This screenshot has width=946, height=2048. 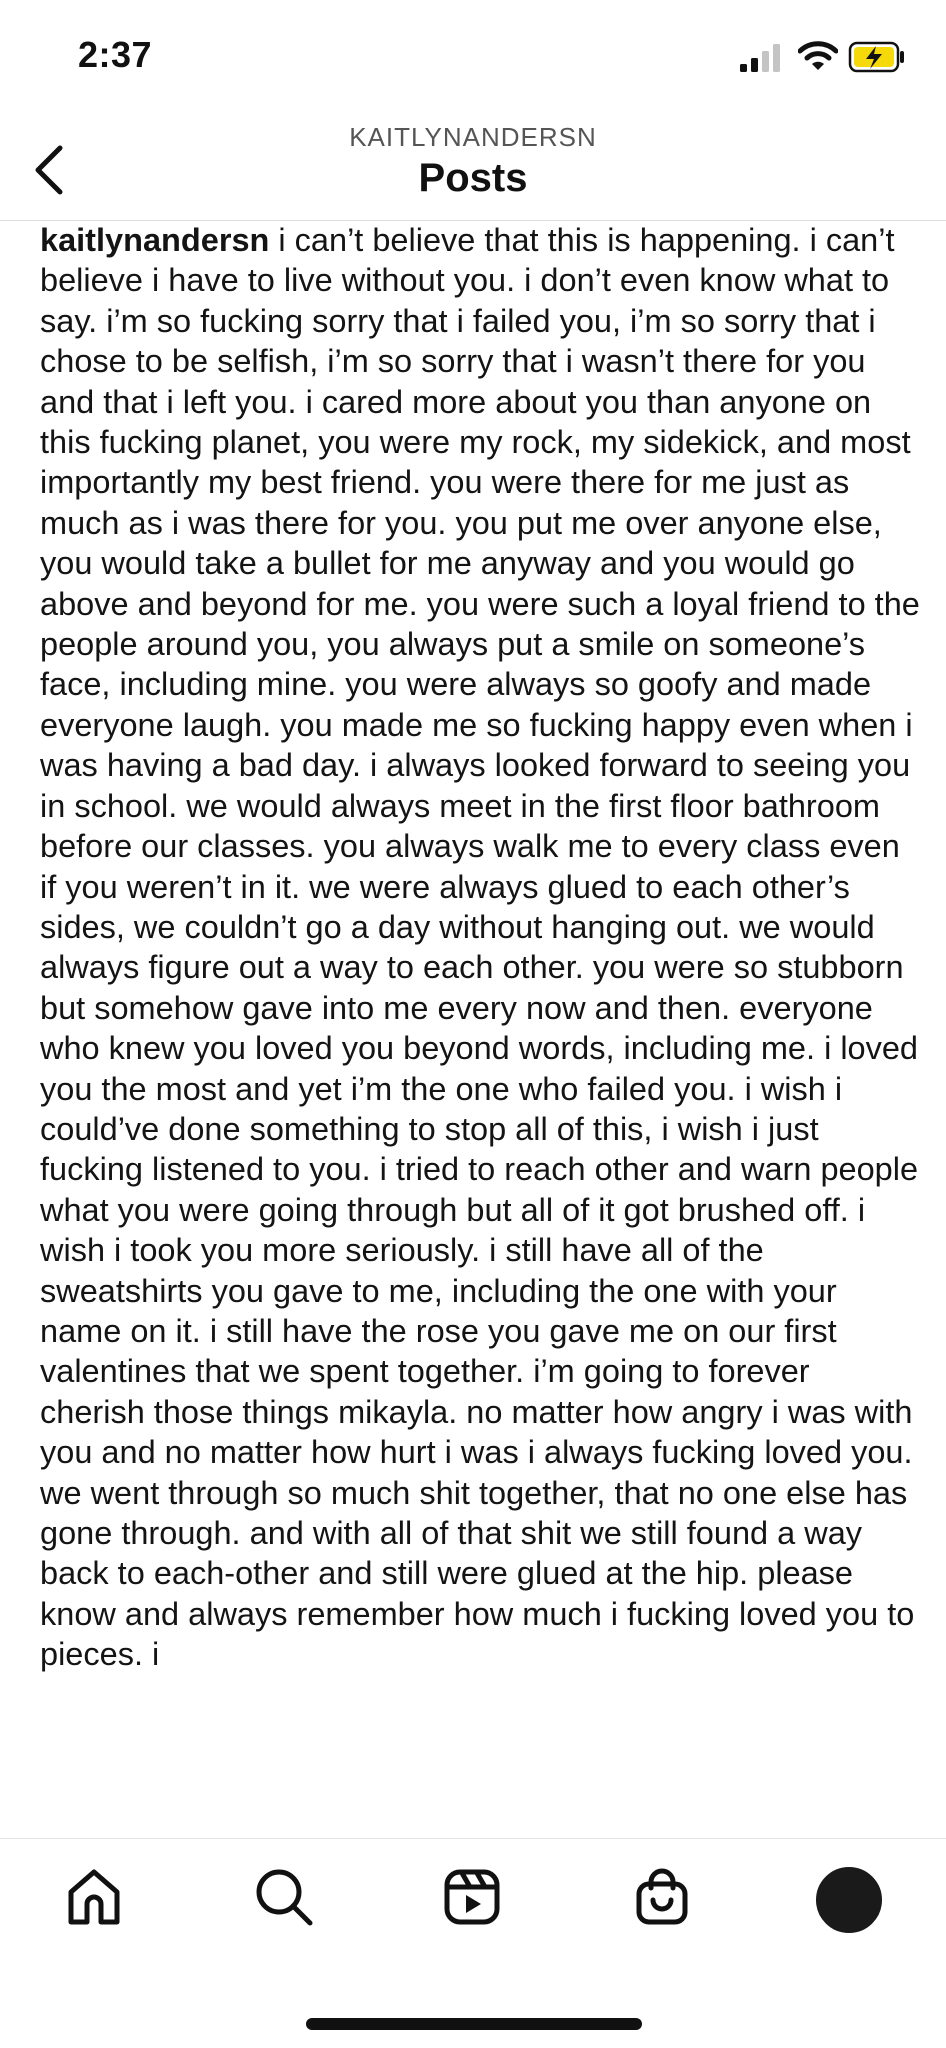 I want to click on bottom-tab-bar, so click(x=473, y=1900).